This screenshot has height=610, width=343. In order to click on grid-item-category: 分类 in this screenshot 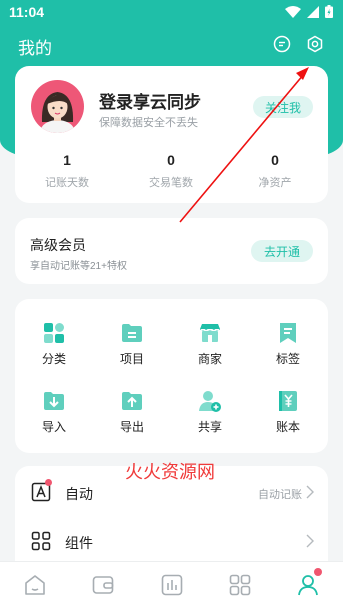, I will do `click(54, 344)`.